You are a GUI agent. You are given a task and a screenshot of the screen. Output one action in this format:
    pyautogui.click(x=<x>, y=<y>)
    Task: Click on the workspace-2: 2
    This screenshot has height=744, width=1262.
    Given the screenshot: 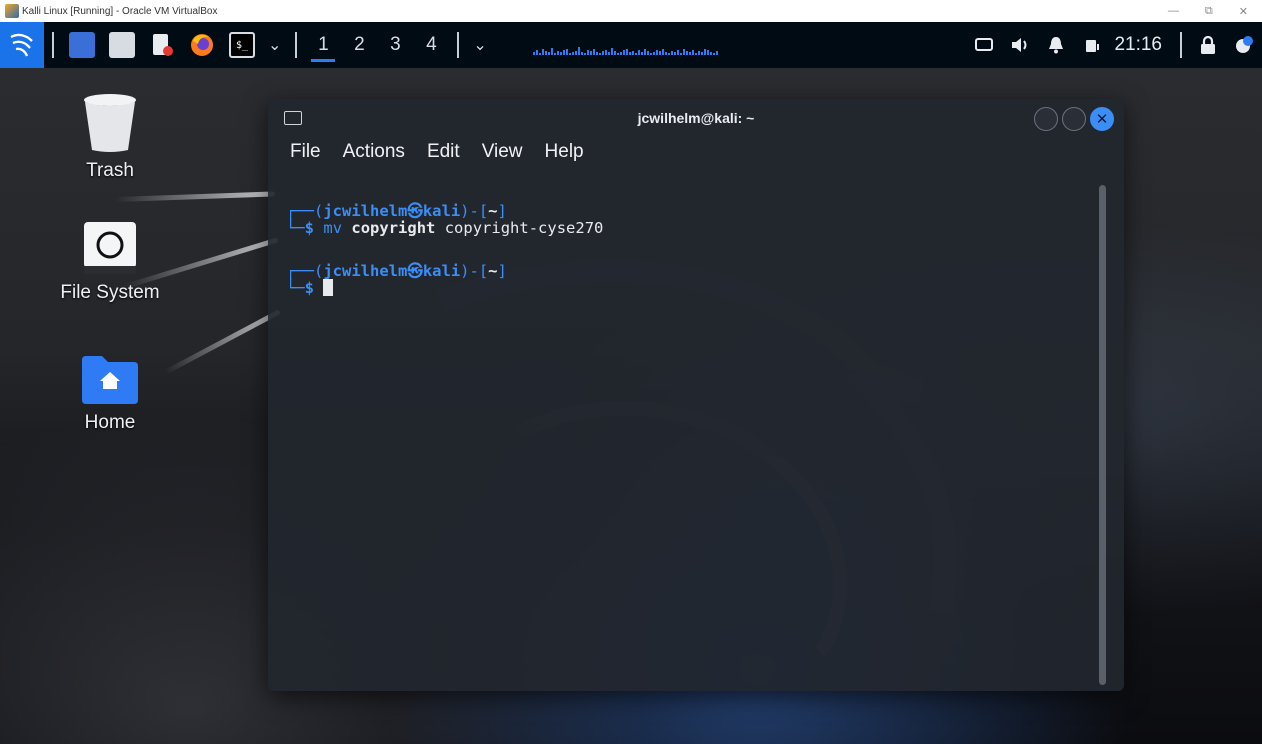 What is the action you would take?
    pyautogui.click(x=359, y=45)
    